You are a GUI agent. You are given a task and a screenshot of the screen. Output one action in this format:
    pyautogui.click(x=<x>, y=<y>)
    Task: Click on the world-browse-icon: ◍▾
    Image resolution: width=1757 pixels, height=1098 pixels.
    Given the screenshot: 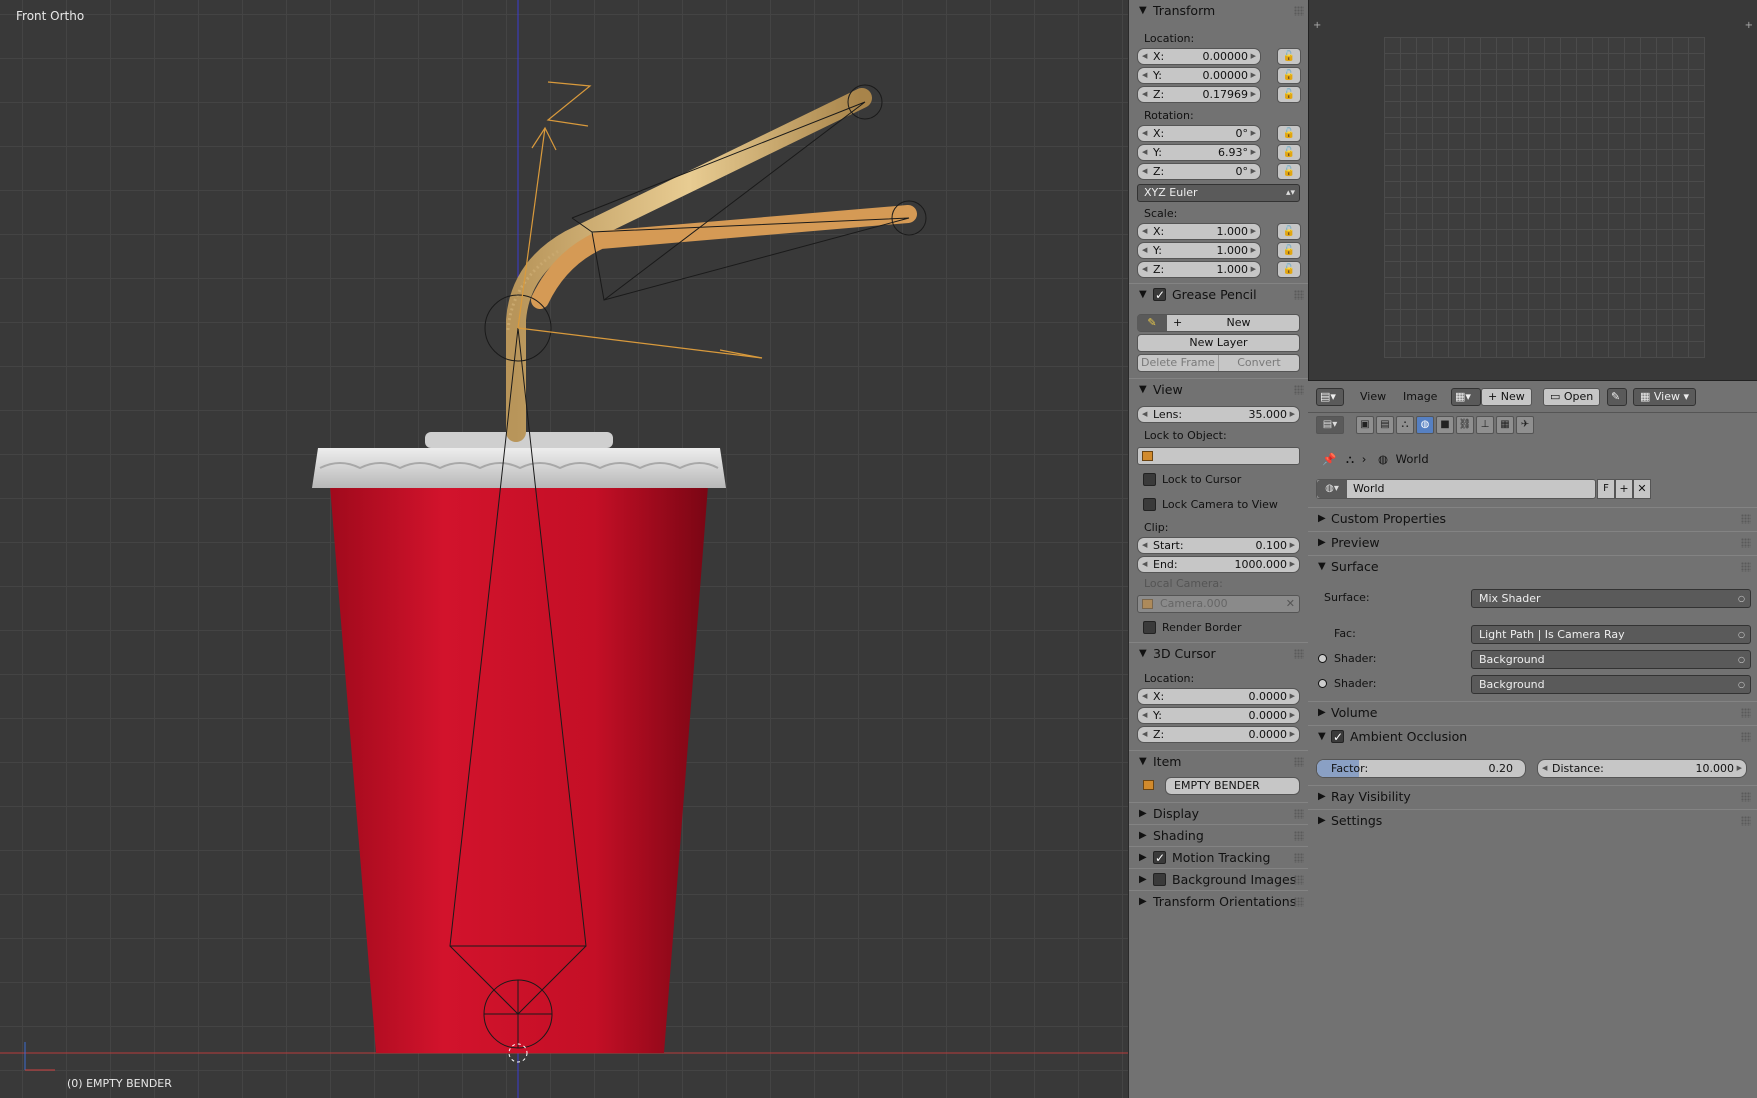 What is the action you would take?
    pyautogui.click(x=1332, y=489)
    